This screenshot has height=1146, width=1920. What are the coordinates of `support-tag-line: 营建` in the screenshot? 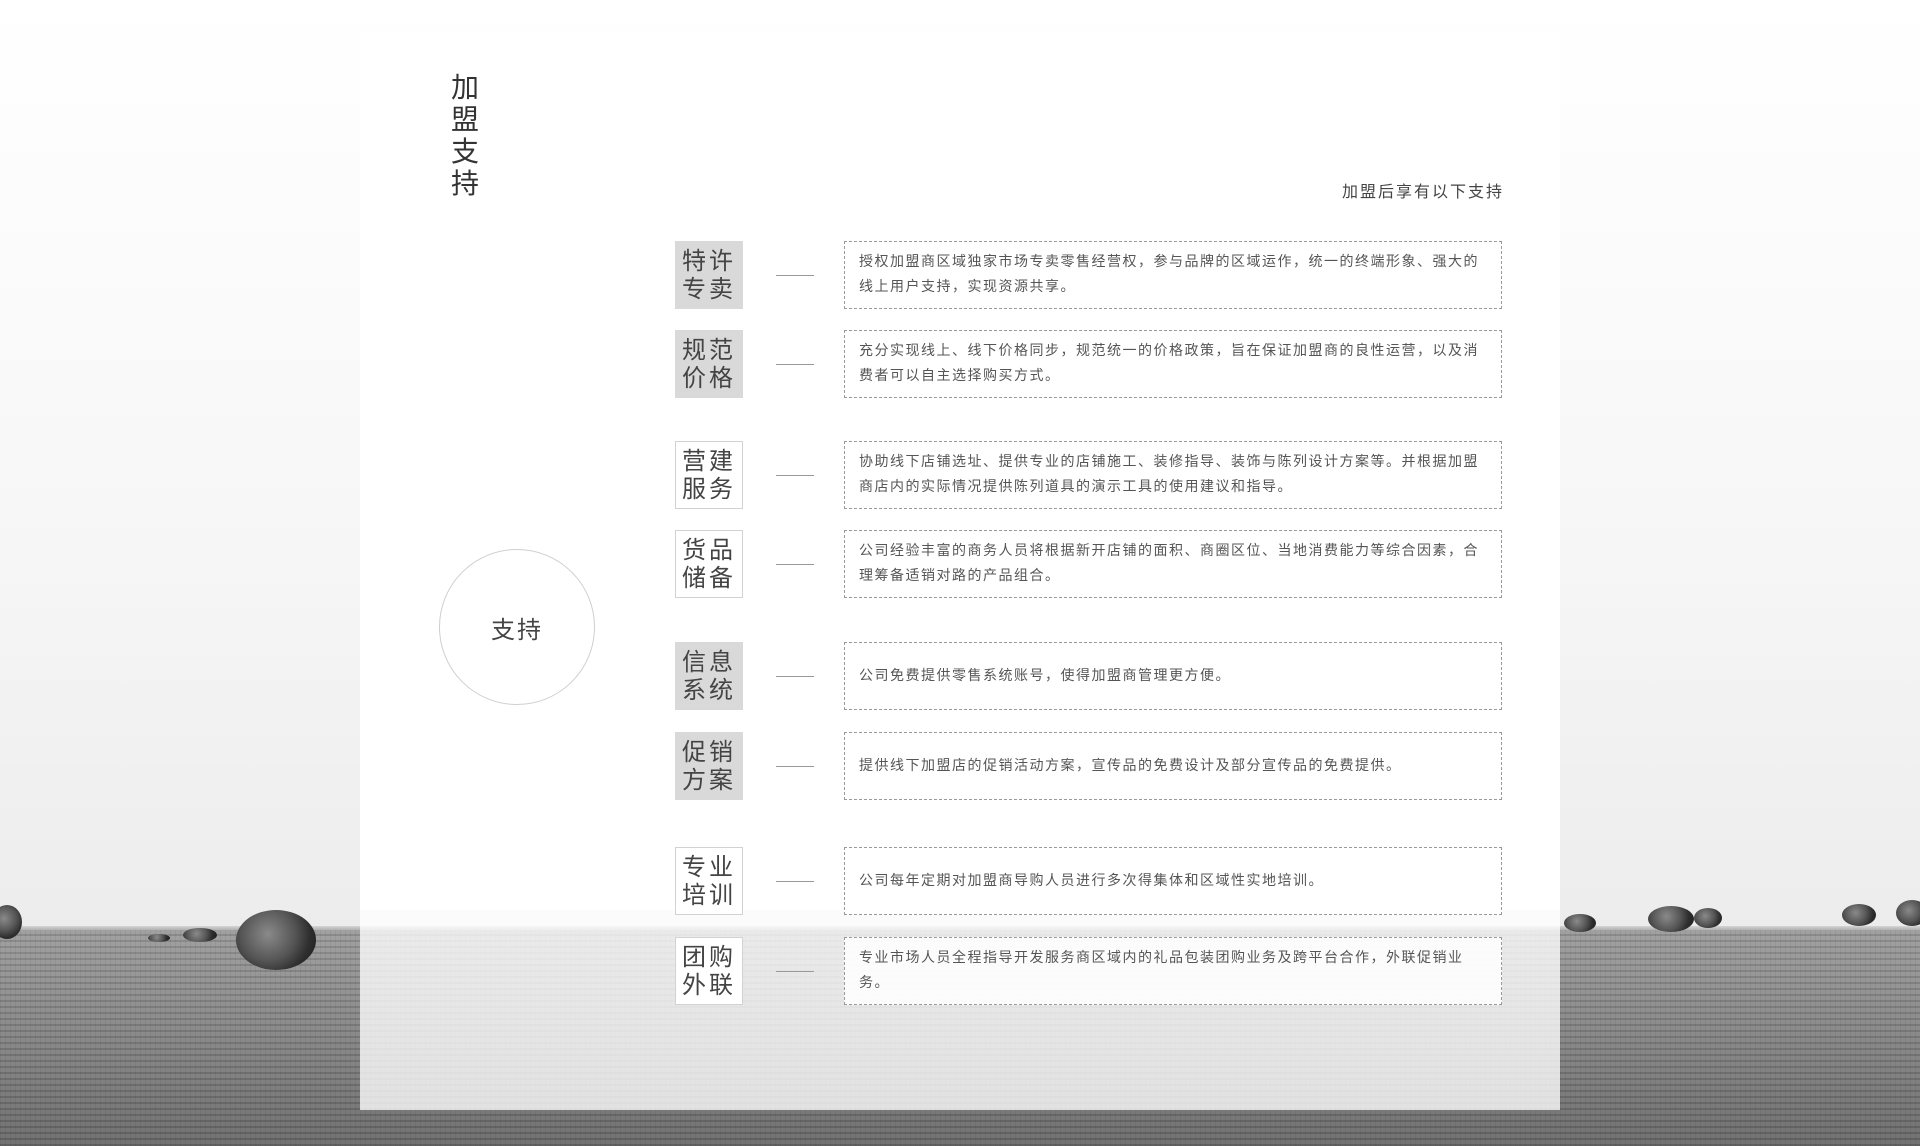 It's located at (709, 461).